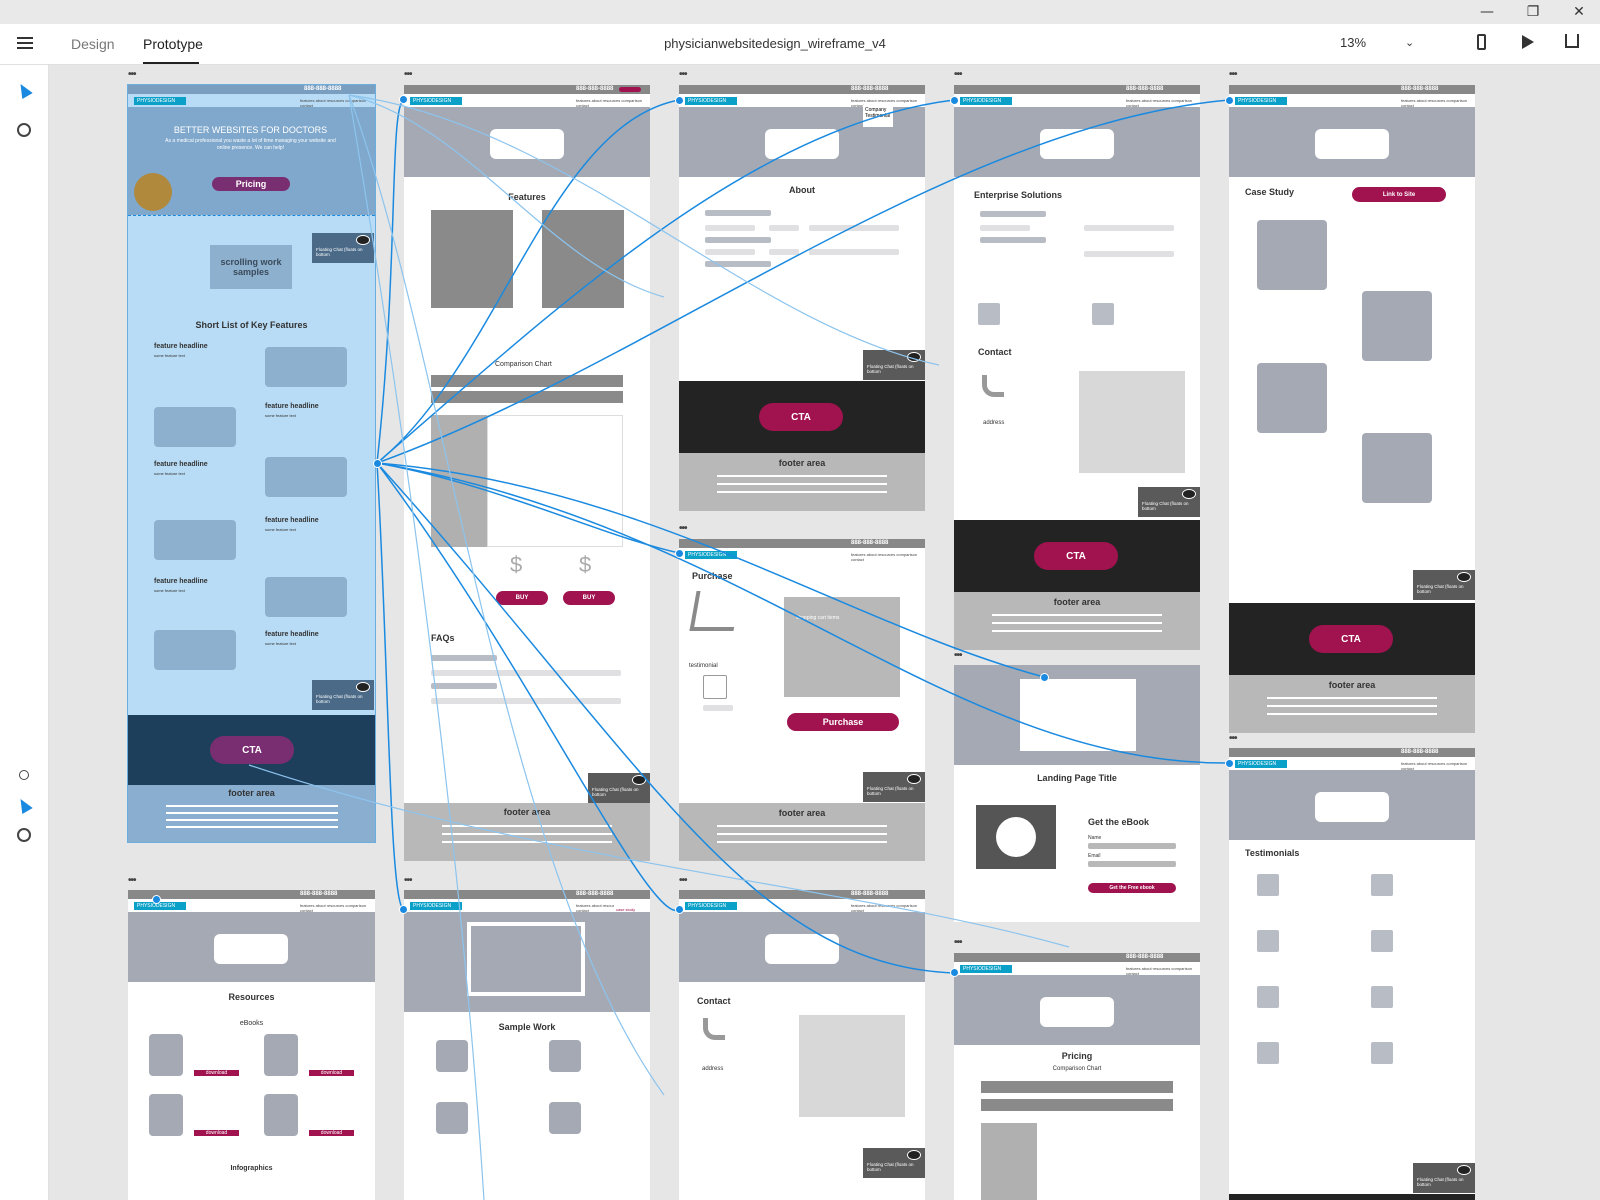 This screenshot has height=1200, width=1600. Describe the element at coordinates (24, 632) in the screenshot. I see `tool-sidebar` at that location.